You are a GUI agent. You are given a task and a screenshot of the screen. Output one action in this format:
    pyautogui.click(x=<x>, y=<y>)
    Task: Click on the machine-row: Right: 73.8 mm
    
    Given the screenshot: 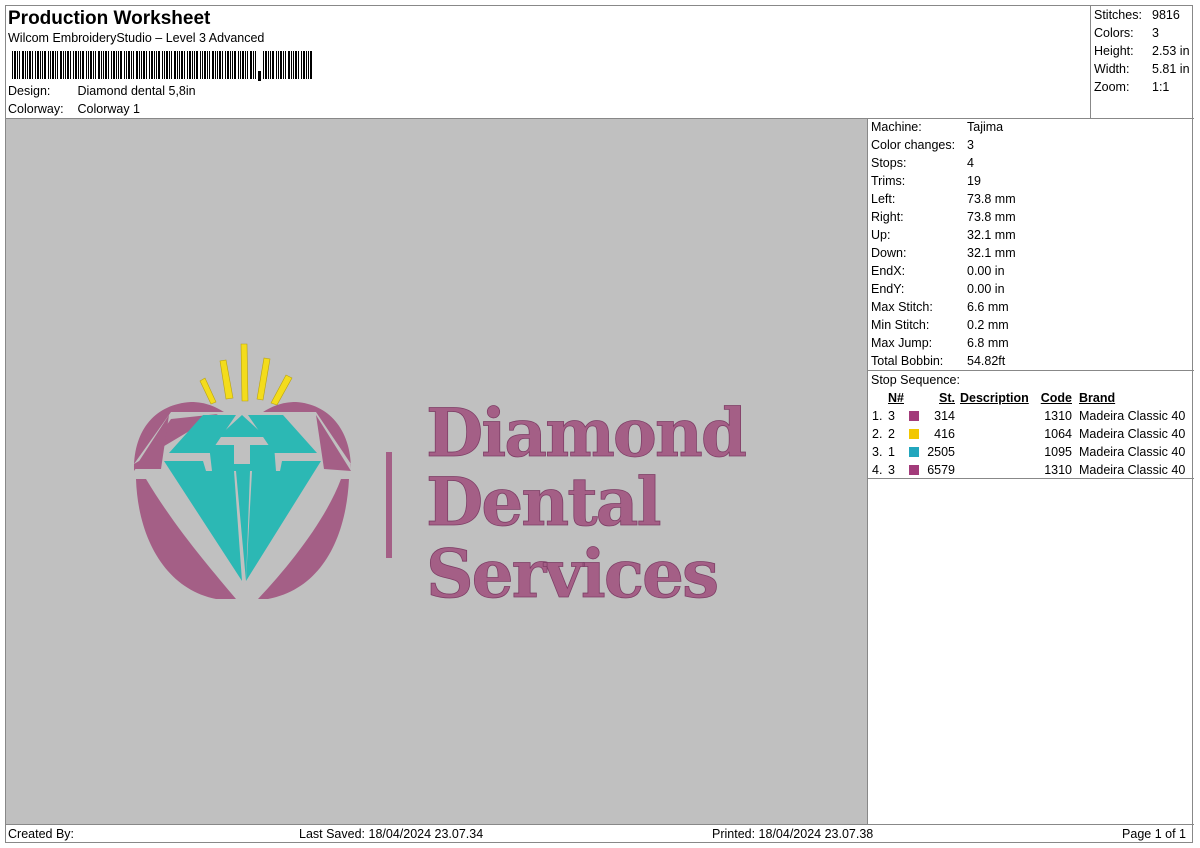 What is the action you would take?
    pyautogui.click(x=1031, y=217)
    